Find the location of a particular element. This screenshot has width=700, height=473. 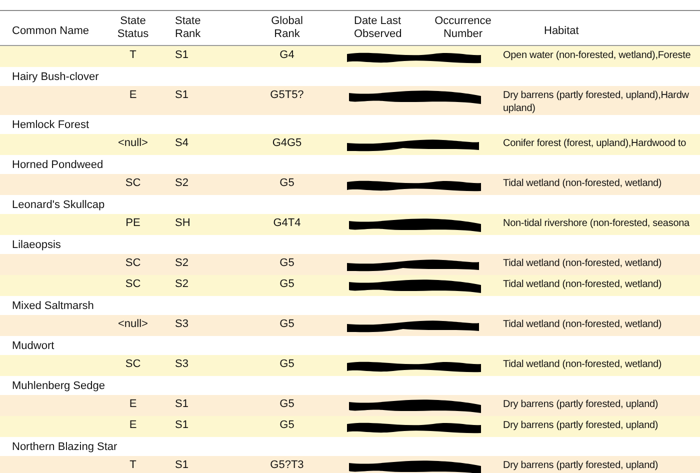

column-header: Date Last Observed is located at coordinates (378, 28).